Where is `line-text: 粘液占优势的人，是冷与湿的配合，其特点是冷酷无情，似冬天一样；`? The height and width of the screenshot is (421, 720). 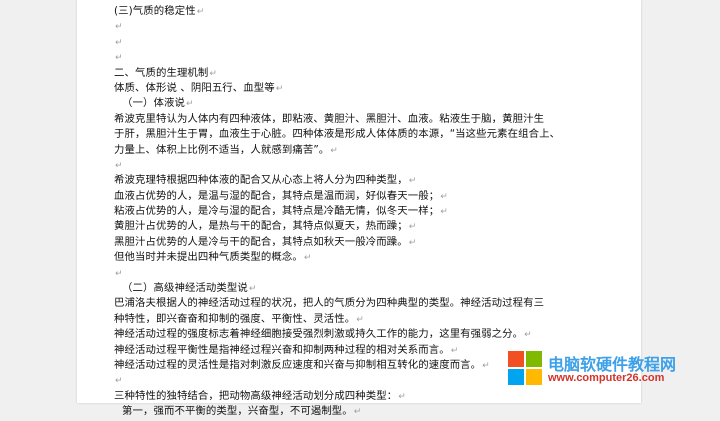 line-text: 粘液占优势的人，是冷与湿的配合，其特点是冷酷无情，似冬天一样； is located at coordinates (277, 211).